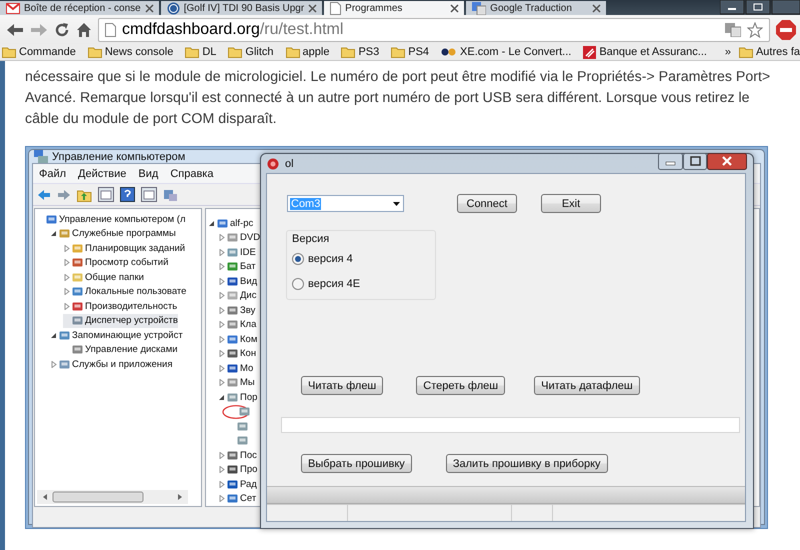 The height and width of the screenshot is (550, 800). What do you see at coordinates (237, 252) in the screenshot?
I see `tree-item: IDE` at bounding box center [237, 252].